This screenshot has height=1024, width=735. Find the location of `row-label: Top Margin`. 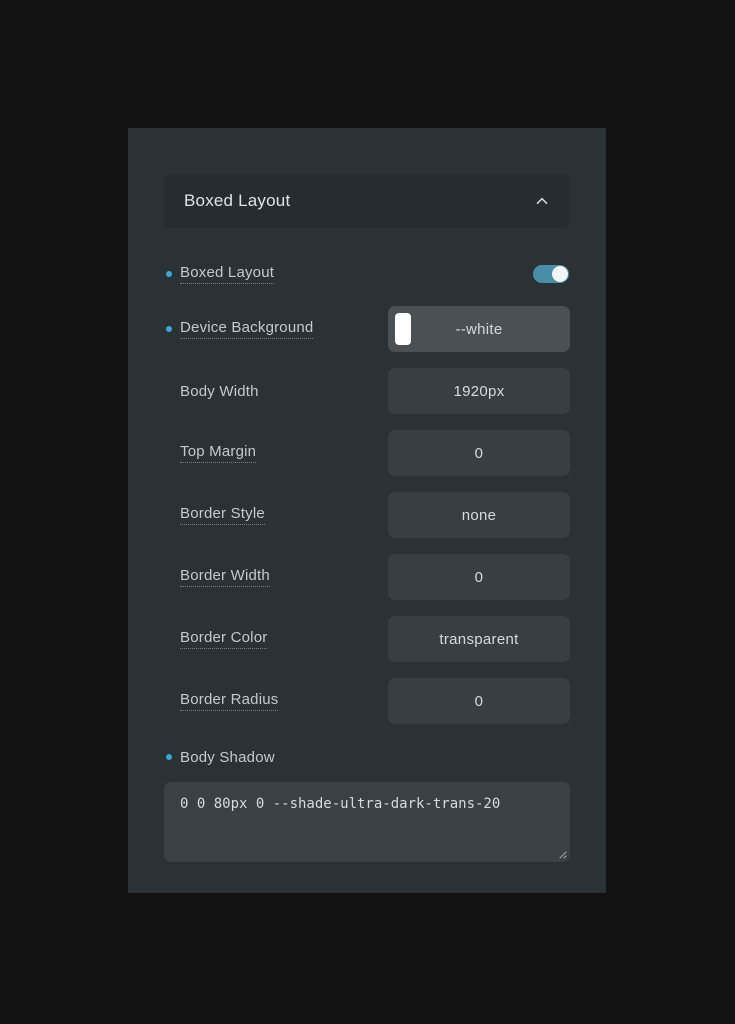

row-label: Top Margin is located at coordinates (218, 453).